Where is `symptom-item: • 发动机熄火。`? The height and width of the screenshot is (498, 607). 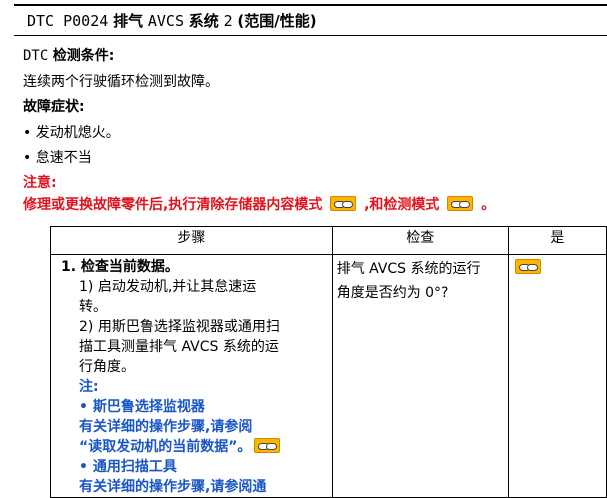
symptom-item: • 发动机熄火。 is located at coordinates (71, 133).